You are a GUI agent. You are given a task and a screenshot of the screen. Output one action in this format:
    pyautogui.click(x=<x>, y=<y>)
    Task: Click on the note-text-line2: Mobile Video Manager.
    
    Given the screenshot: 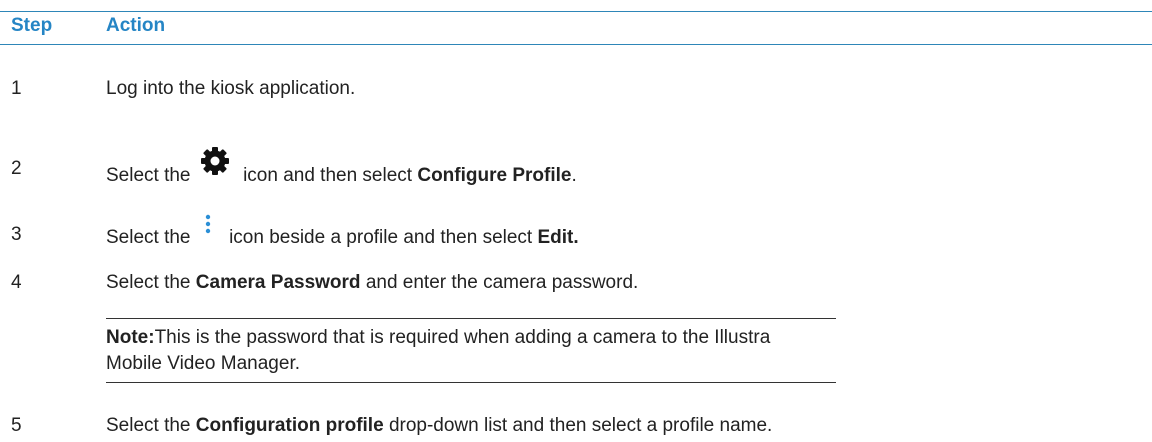 What is the action you would take?
    pyautogui.click(x=203, y=363)
    